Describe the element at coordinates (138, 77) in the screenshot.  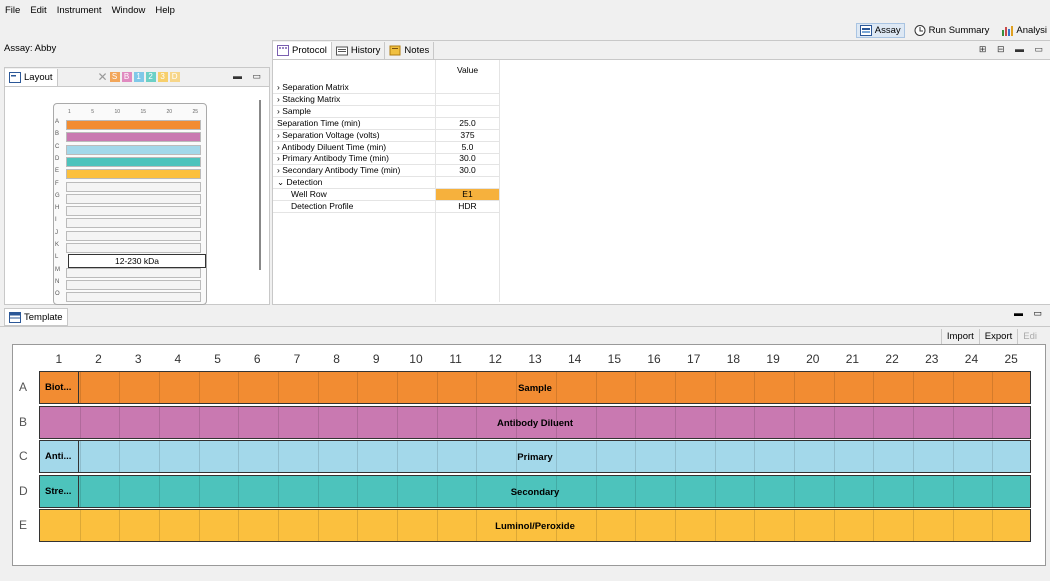
I see `marker-1: 1` at that location.